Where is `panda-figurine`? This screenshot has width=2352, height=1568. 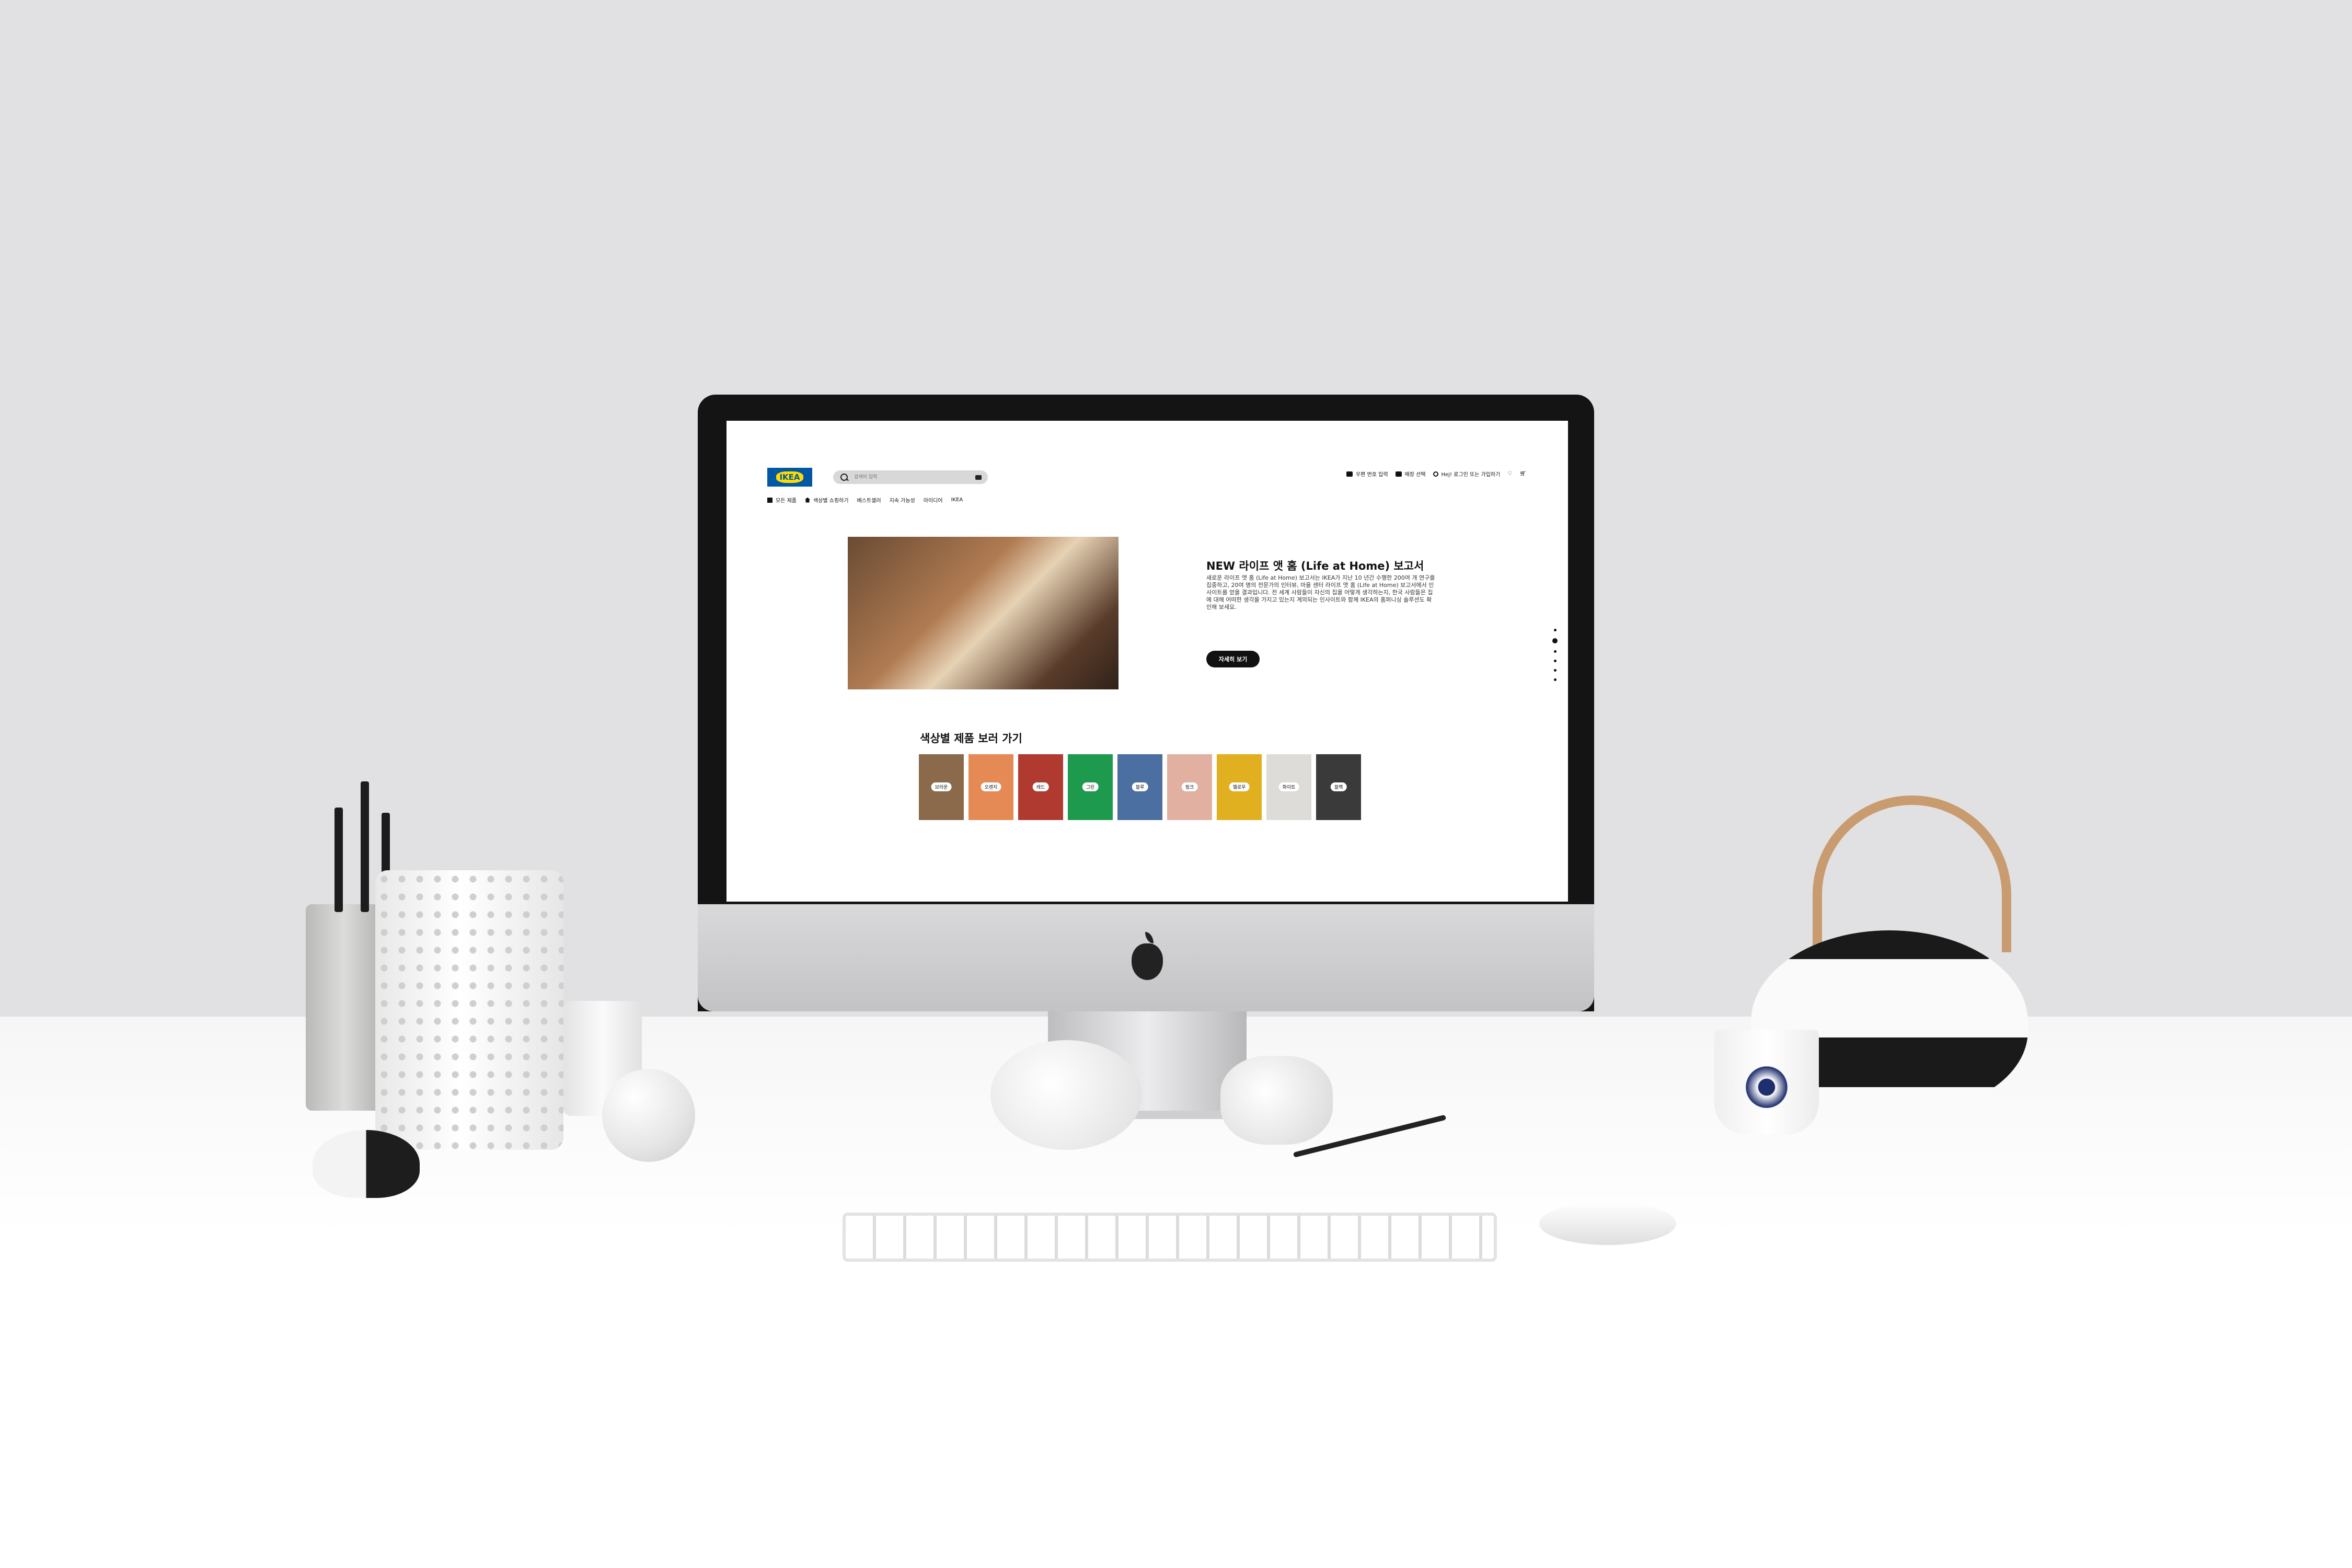 panda-figurine is located at coordinates (366, 1164).